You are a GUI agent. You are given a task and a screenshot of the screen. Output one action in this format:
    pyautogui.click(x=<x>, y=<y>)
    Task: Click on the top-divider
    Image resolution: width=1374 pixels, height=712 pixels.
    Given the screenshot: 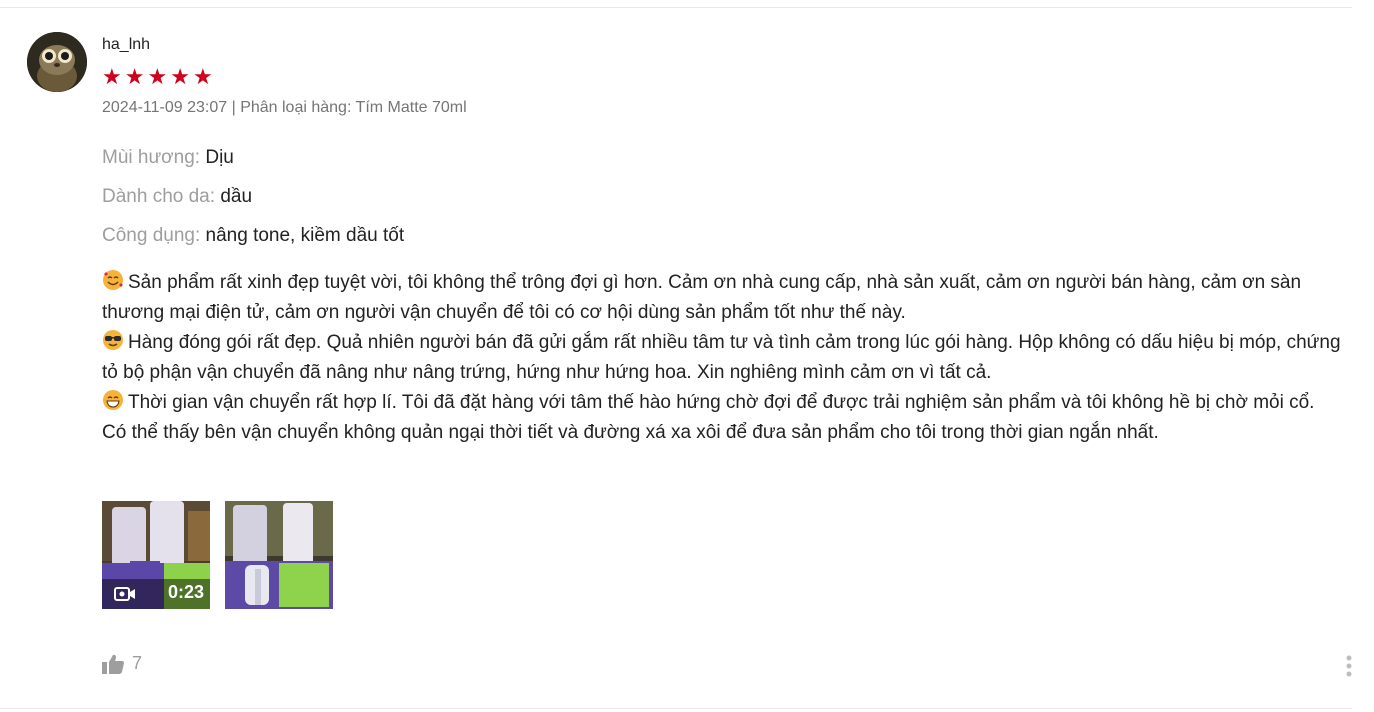 What is the action you would take?
    pyautogui.click(x=676, y=7)
    